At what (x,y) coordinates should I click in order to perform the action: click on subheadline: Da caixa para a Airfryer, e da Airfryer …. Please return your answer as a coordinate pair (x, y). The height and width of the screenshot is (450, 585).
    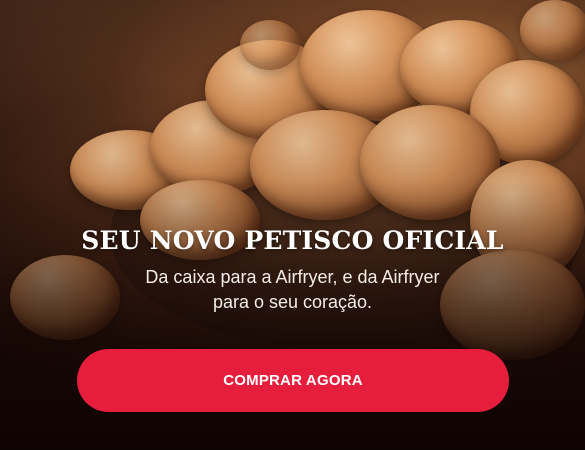
    Looking at the image, I should click on (293, 290).